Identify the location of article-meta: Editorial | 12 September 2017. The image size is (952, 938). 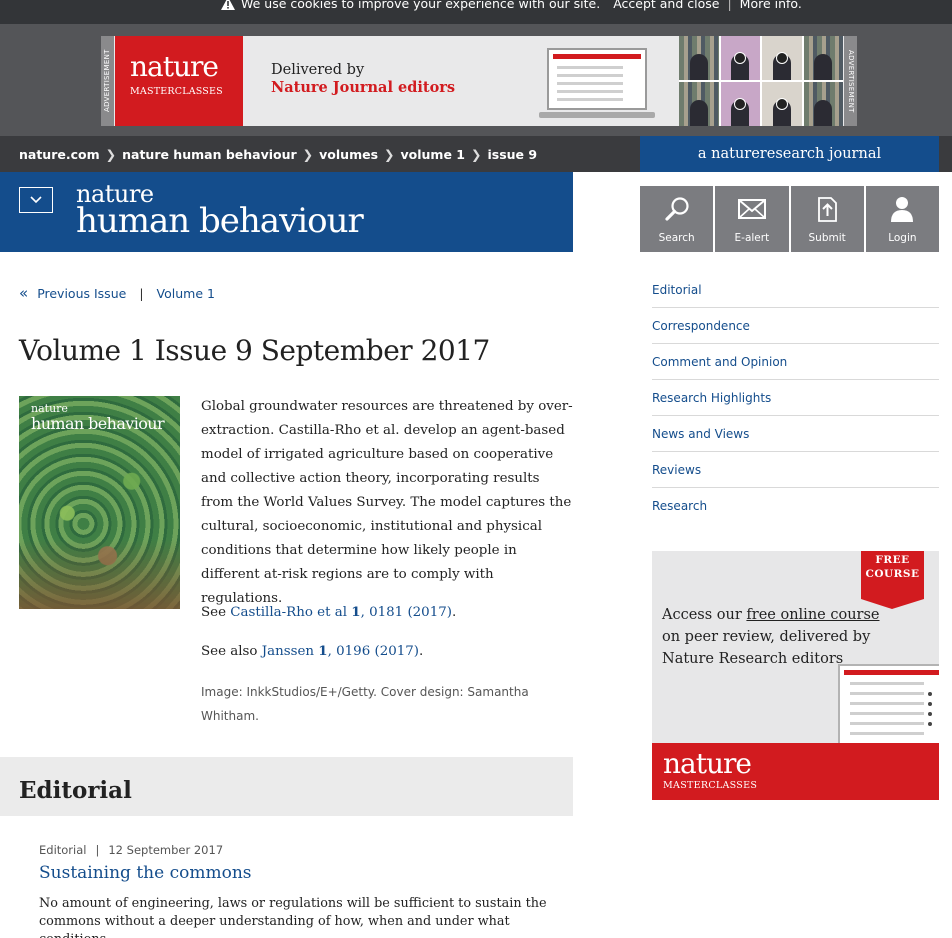
(304, 850).